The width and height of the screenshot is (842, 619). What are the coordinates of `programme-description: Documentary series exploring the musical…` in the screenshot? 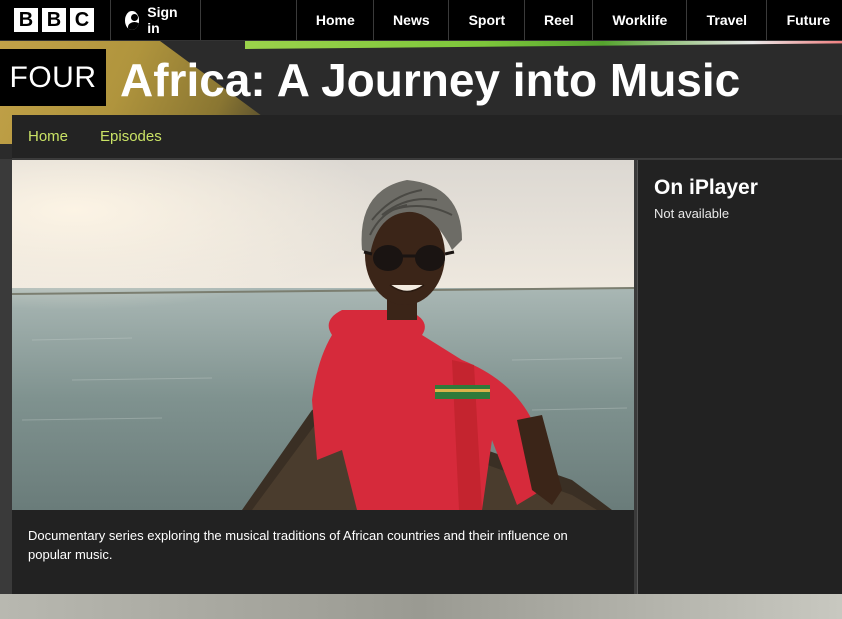 It's located at (323, 552).